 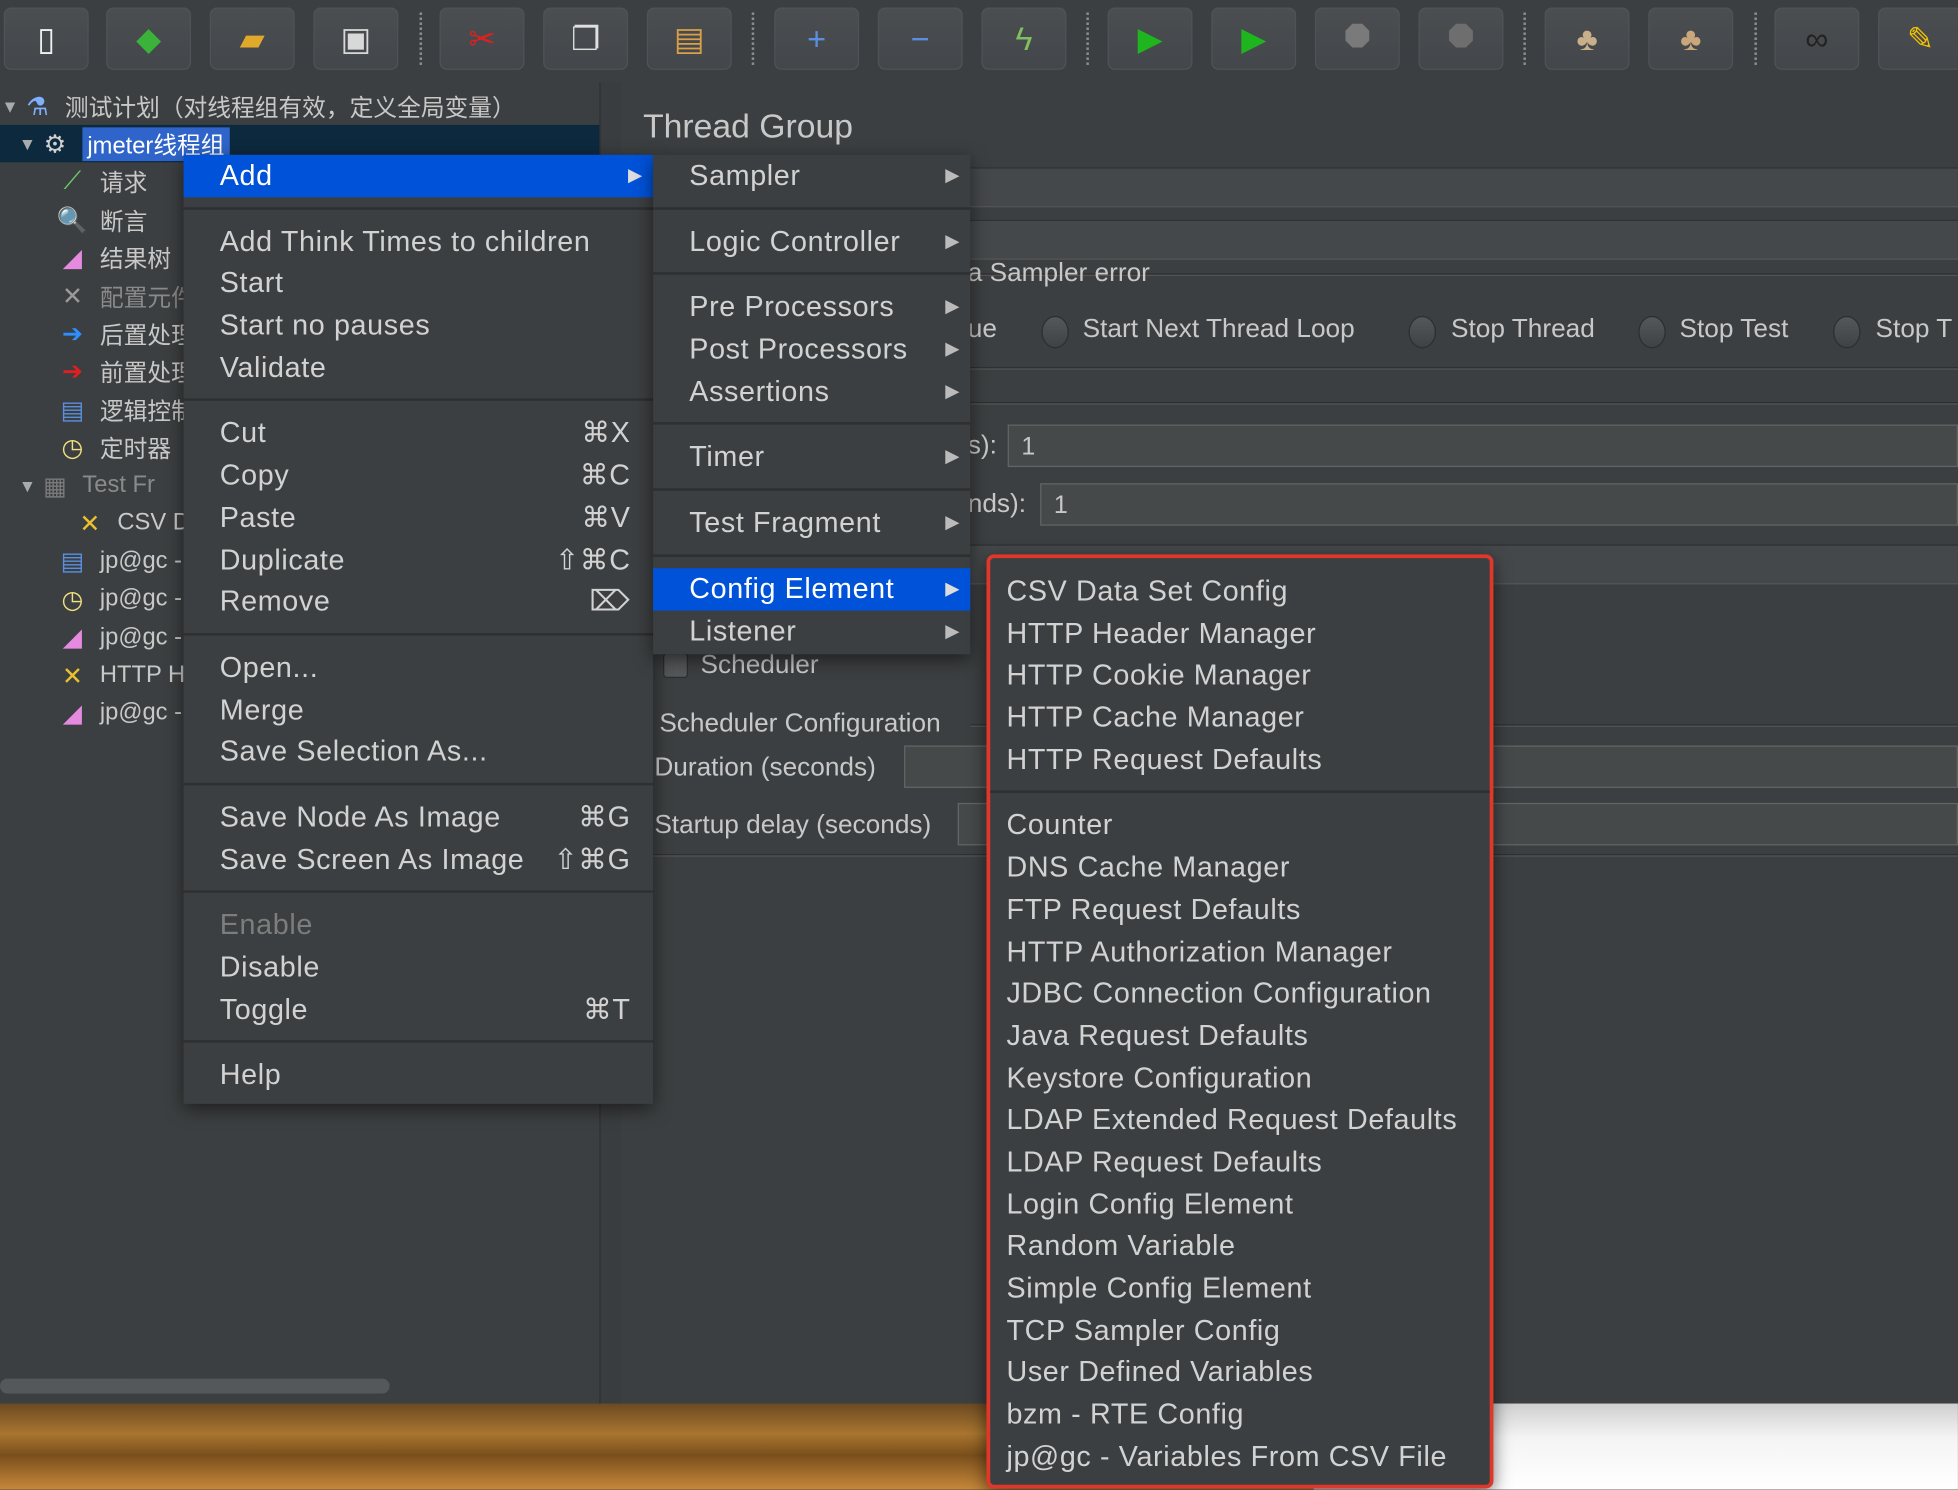 What do you see at coordinates (118, 485) in the screenshot?
I see `tree-node-label: Test Fr` at bounding box center [118, 485].